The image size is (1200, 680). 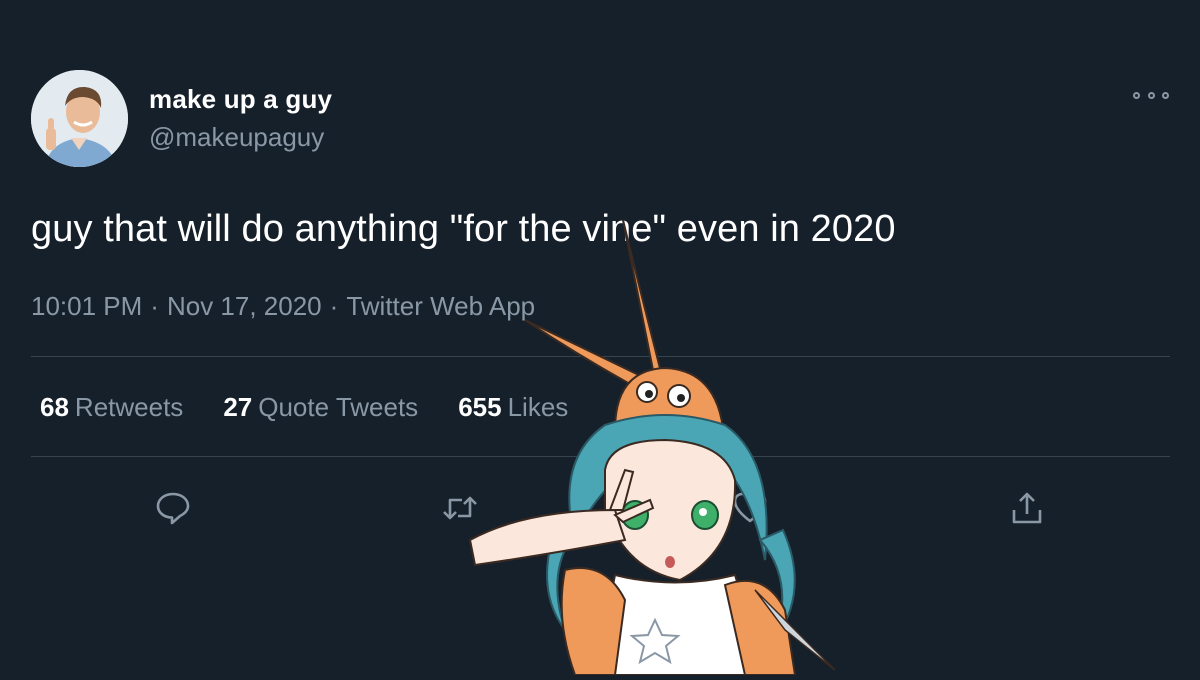 I want to click on tweet-stats: 68 Retweets 27 Quote Tweets 655 Likes, so click(x=304, y=407).